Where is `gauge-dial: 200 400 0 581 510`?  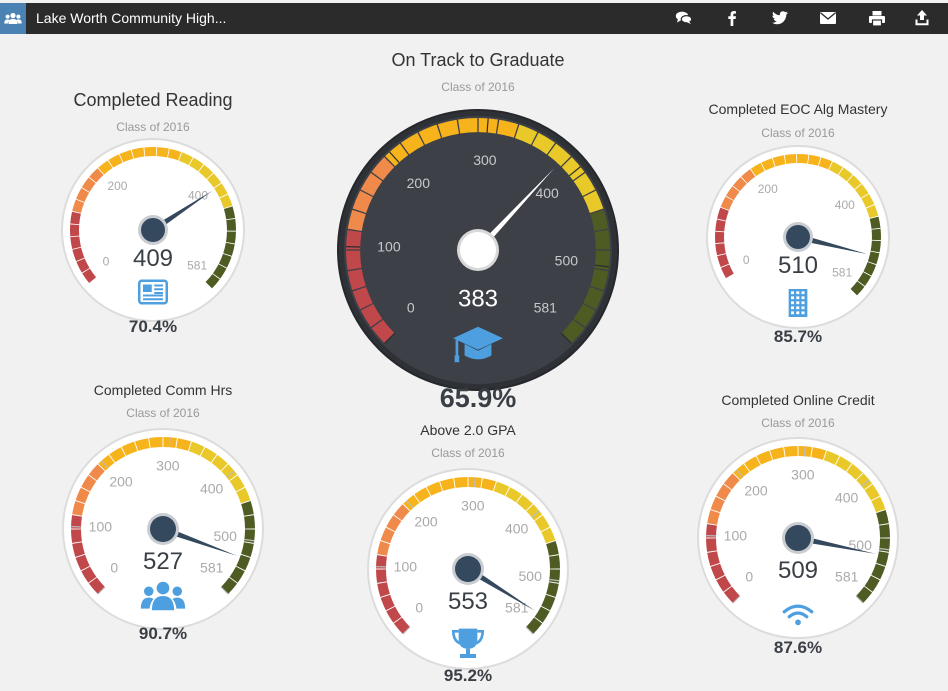 gauge-dial: 200 400 0 581 510 is located at coordinates (798, 237).